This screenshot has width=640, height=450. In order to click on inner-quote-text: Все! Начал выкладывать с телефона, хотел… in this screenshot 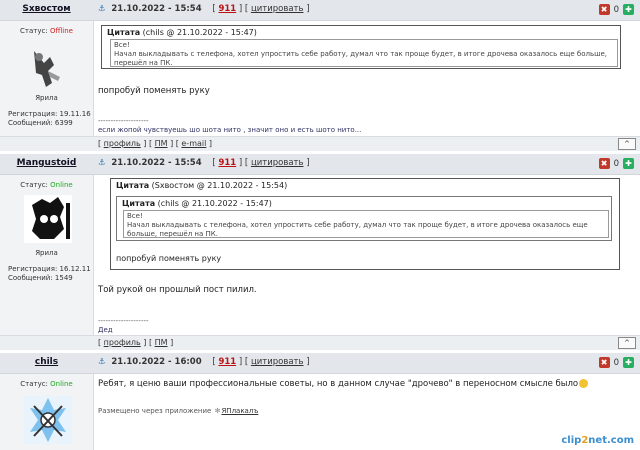, I will do `click(366, 224)`.